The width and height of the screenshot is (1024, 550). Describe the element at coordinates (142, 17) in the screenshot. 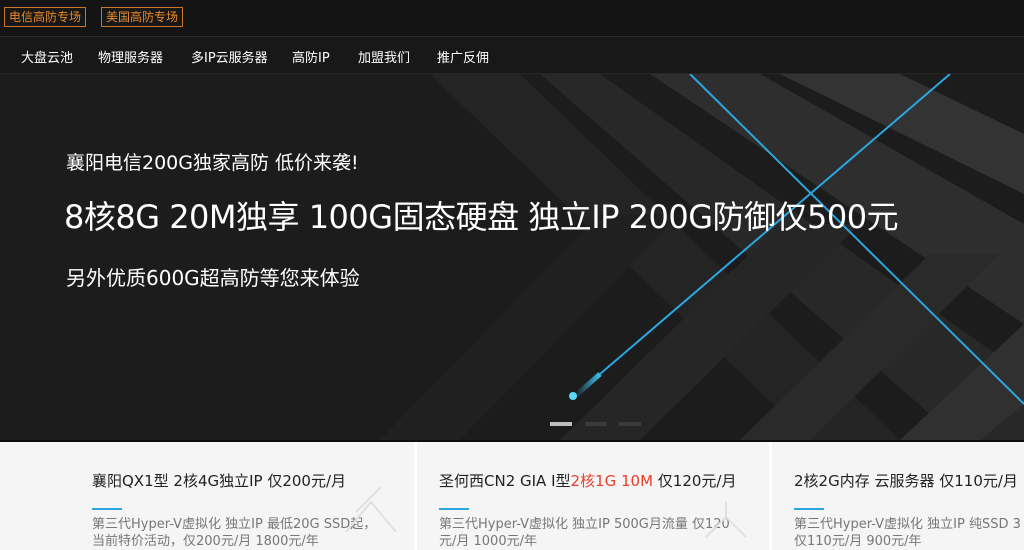

I see `us-defense-link: 美国高防专场` at that location.